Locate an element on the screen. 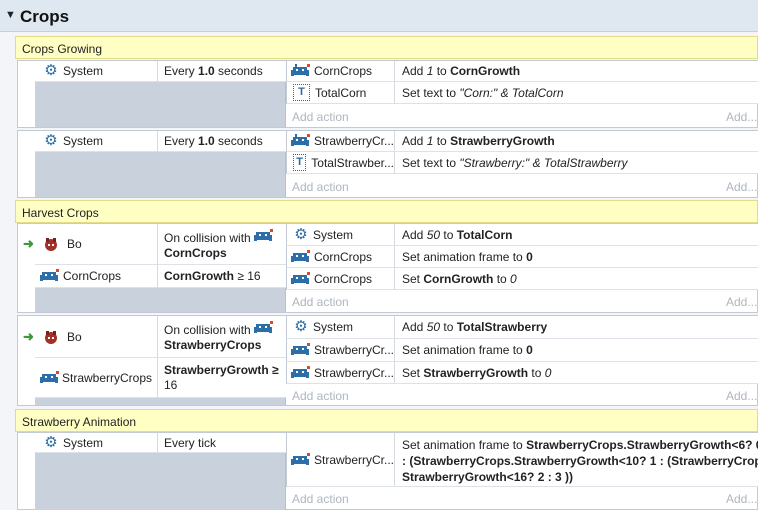 This screenshot has height=510, width=758. condition-text: StrawberryGrowth ≥ 16 is located at coordinates (221, 378).